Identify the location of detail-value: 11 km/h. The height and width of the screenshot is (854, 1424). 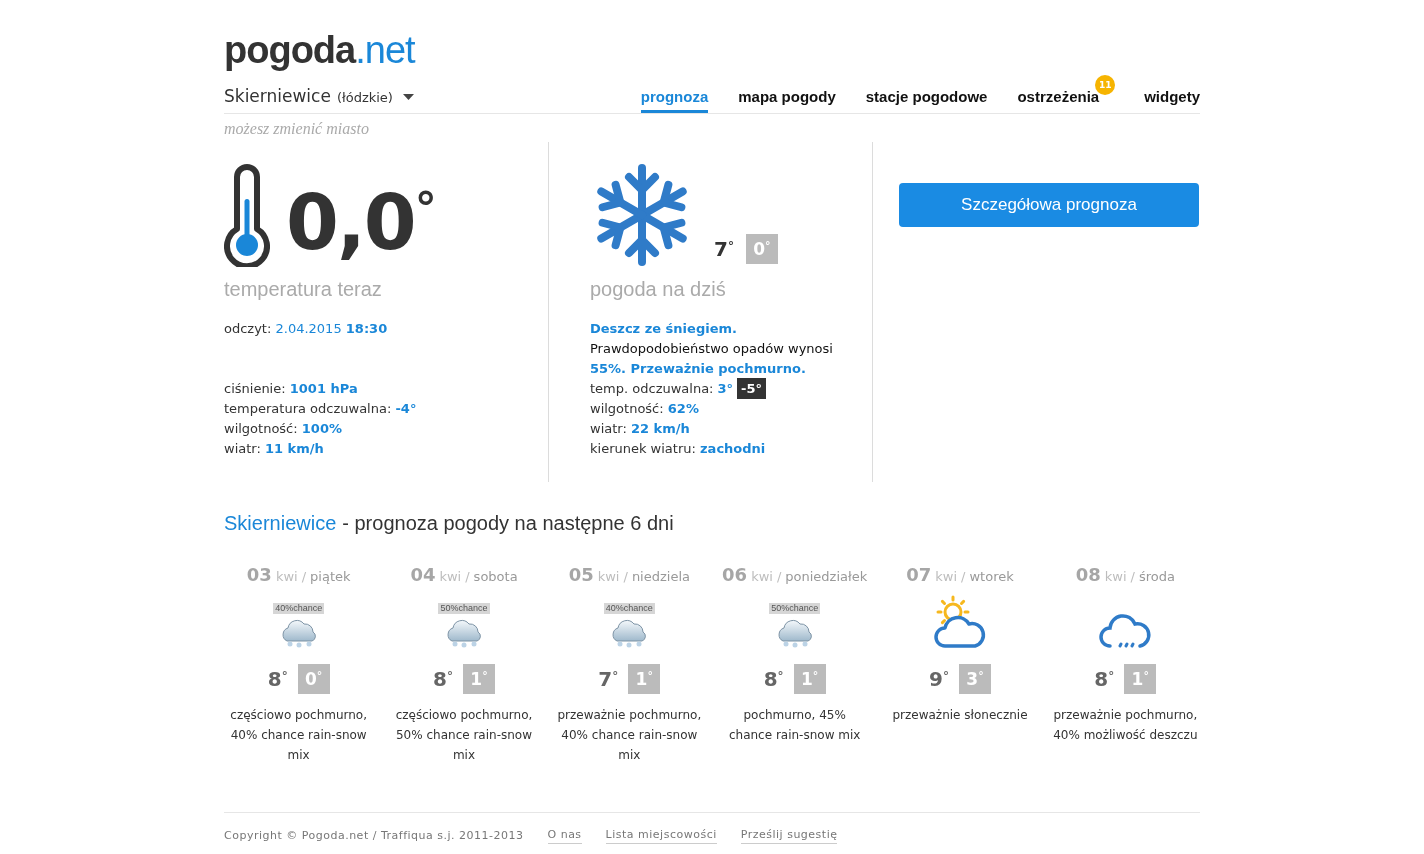
(294, 448).